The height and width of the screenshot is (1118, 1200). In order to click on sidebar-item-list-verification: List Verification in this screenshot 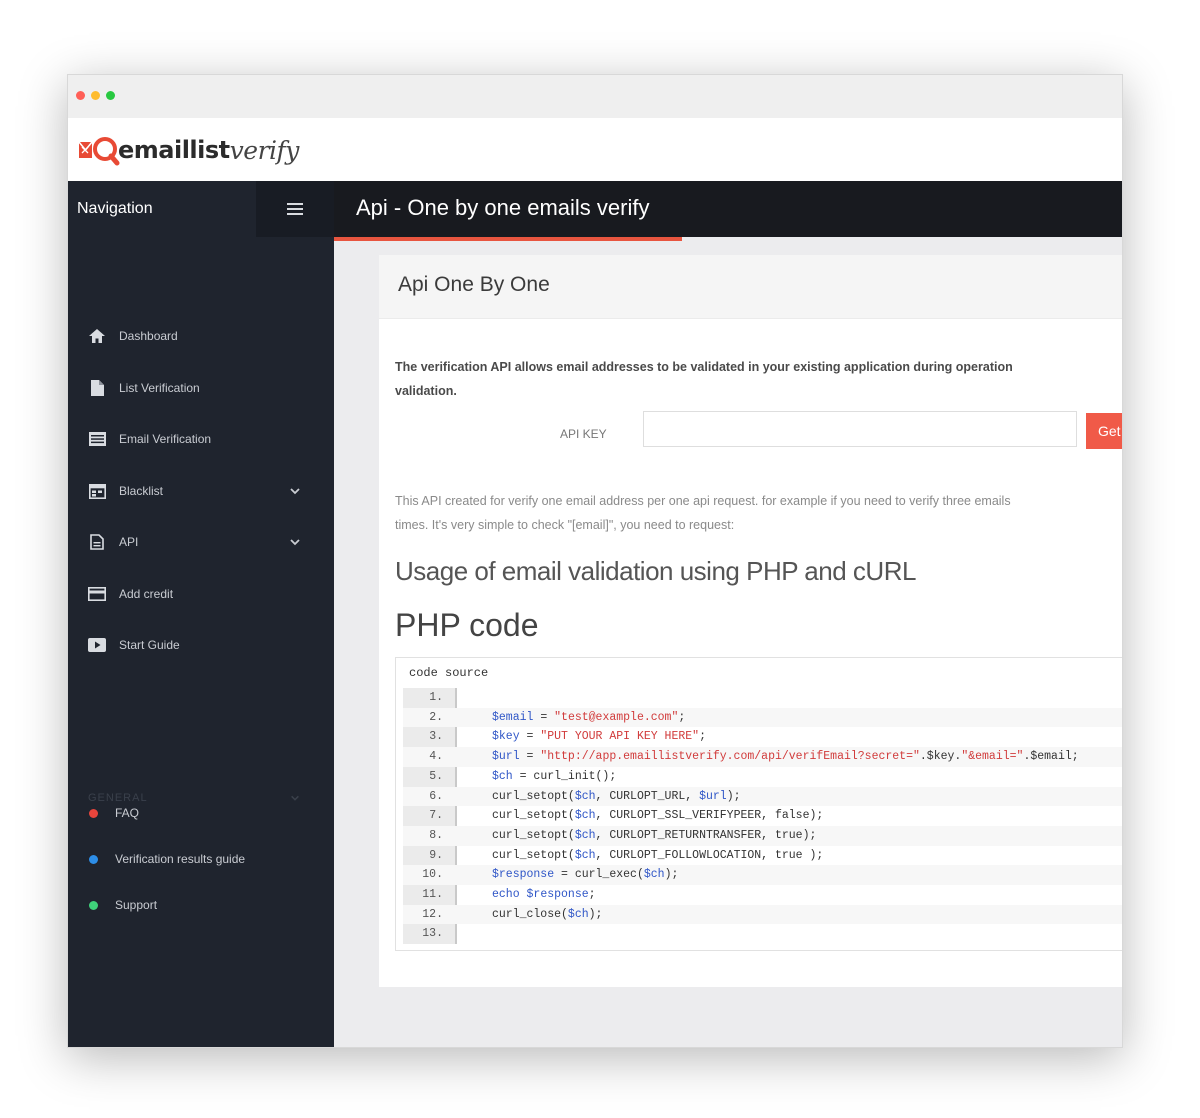, I will do `click(201, 388)`.